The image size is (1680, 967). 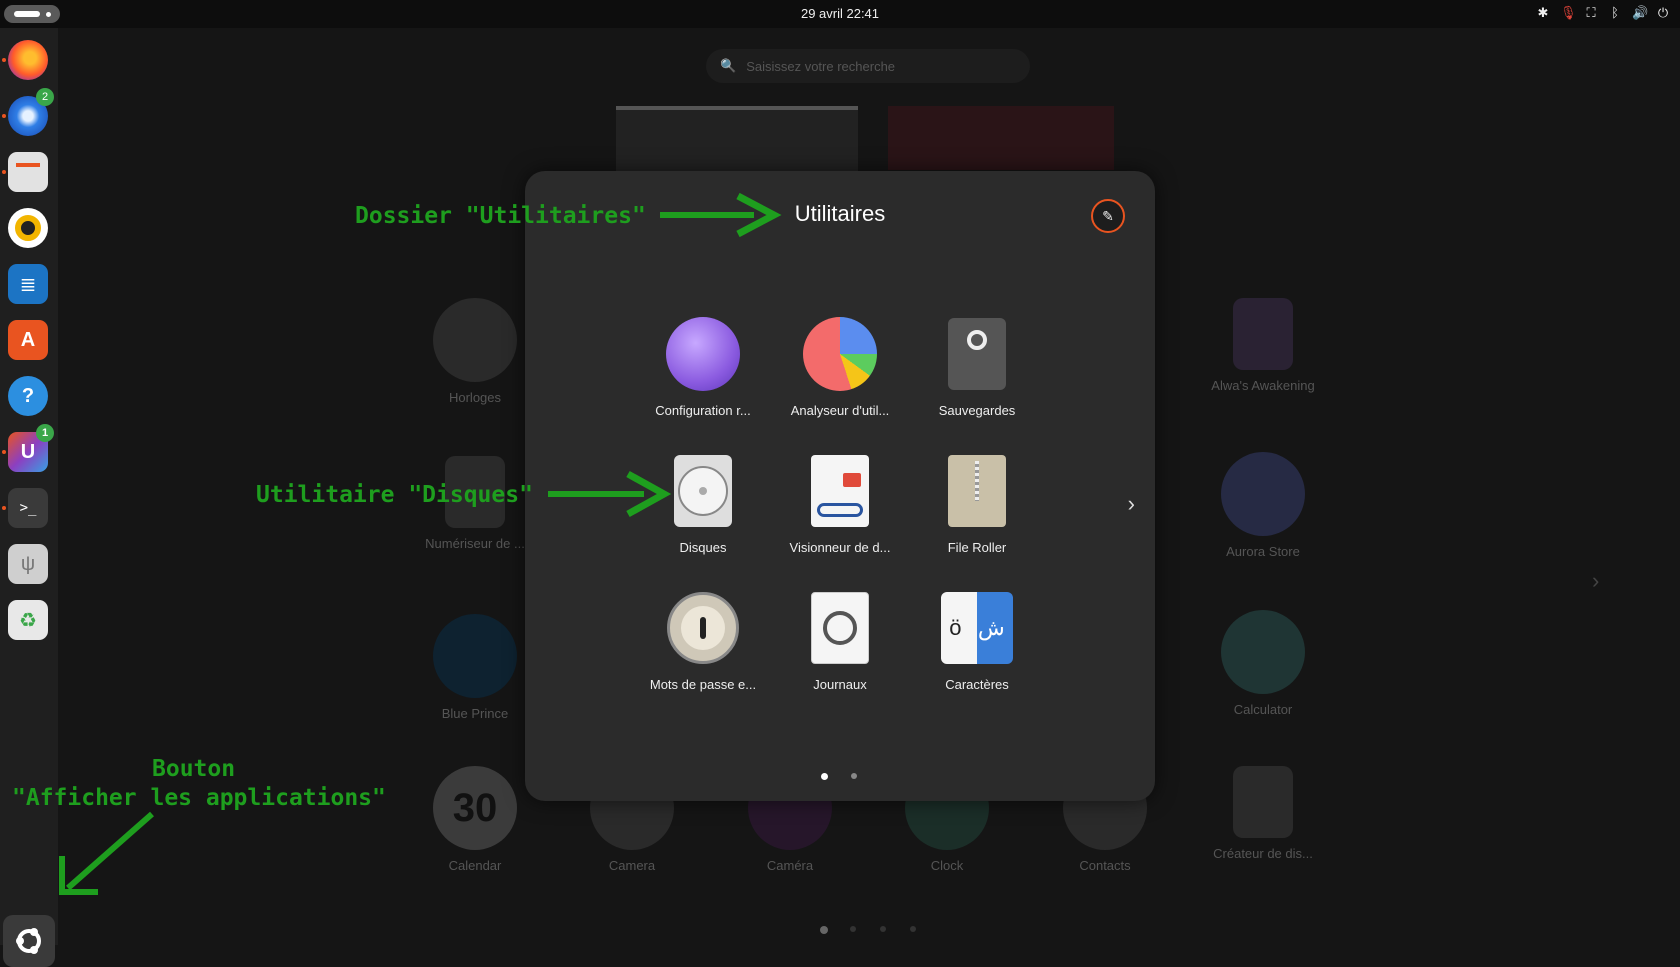 I want to click on app-label: Horloges, so click(x=475, y=397).